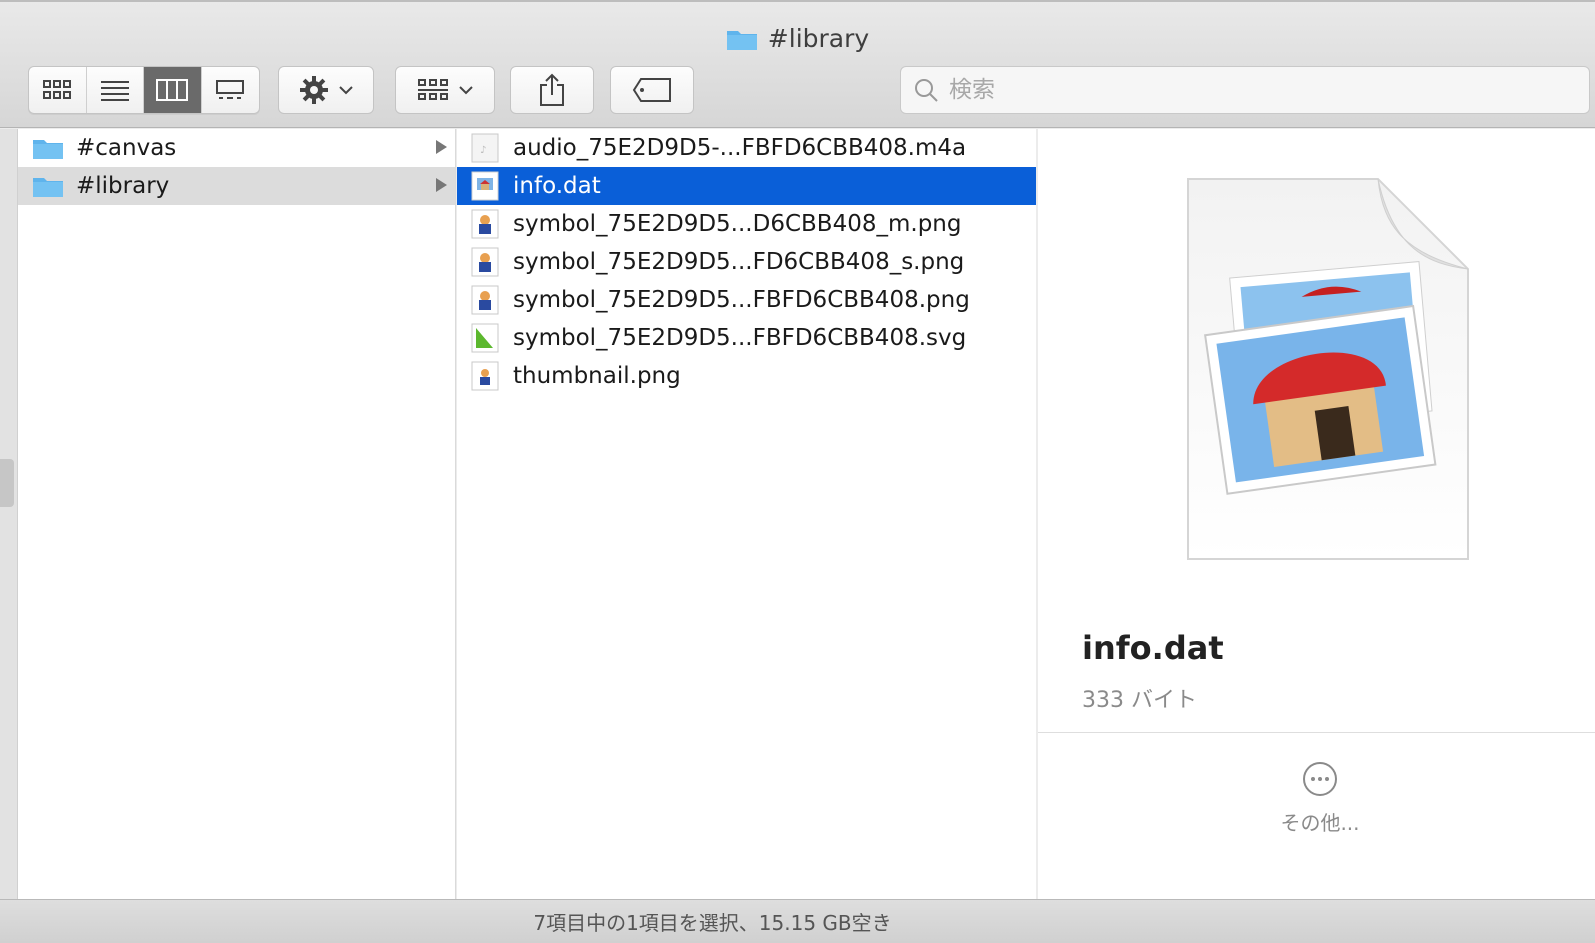 The width and height of the screenshot is (1595, 943). I want to click on scroll-handle, so click(7, 483).